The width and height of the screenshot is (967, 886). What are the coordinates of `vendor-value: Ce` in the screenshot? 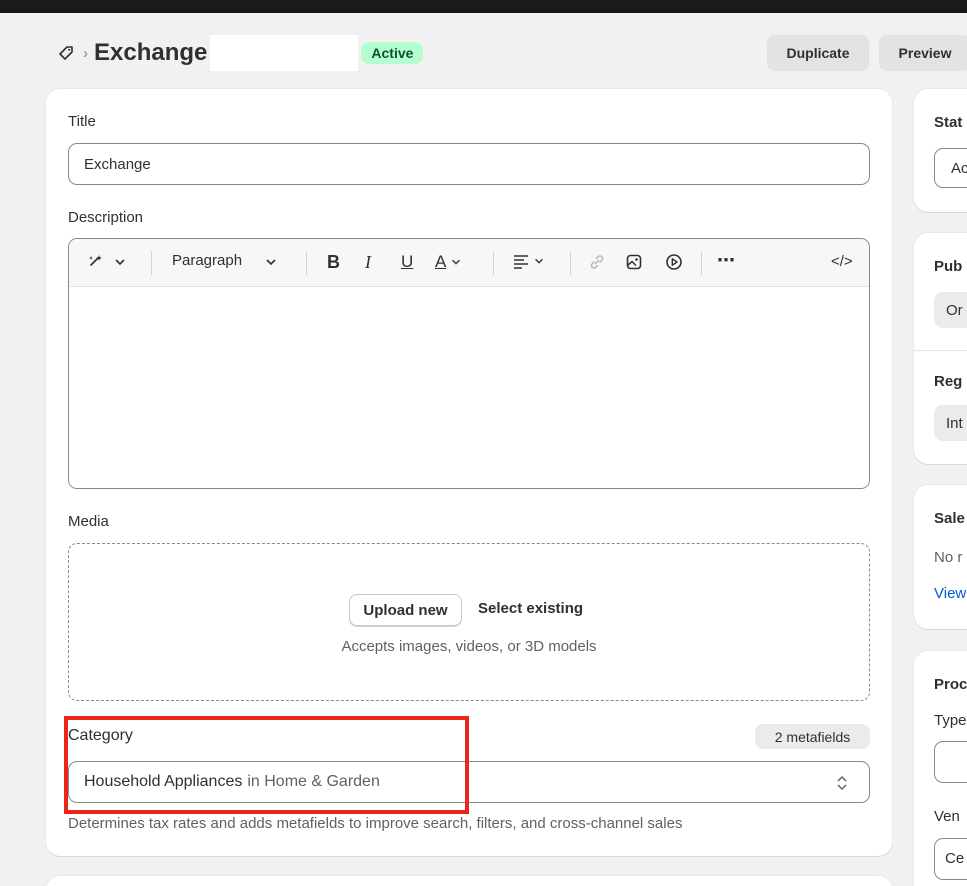 It's located at (955, 858).